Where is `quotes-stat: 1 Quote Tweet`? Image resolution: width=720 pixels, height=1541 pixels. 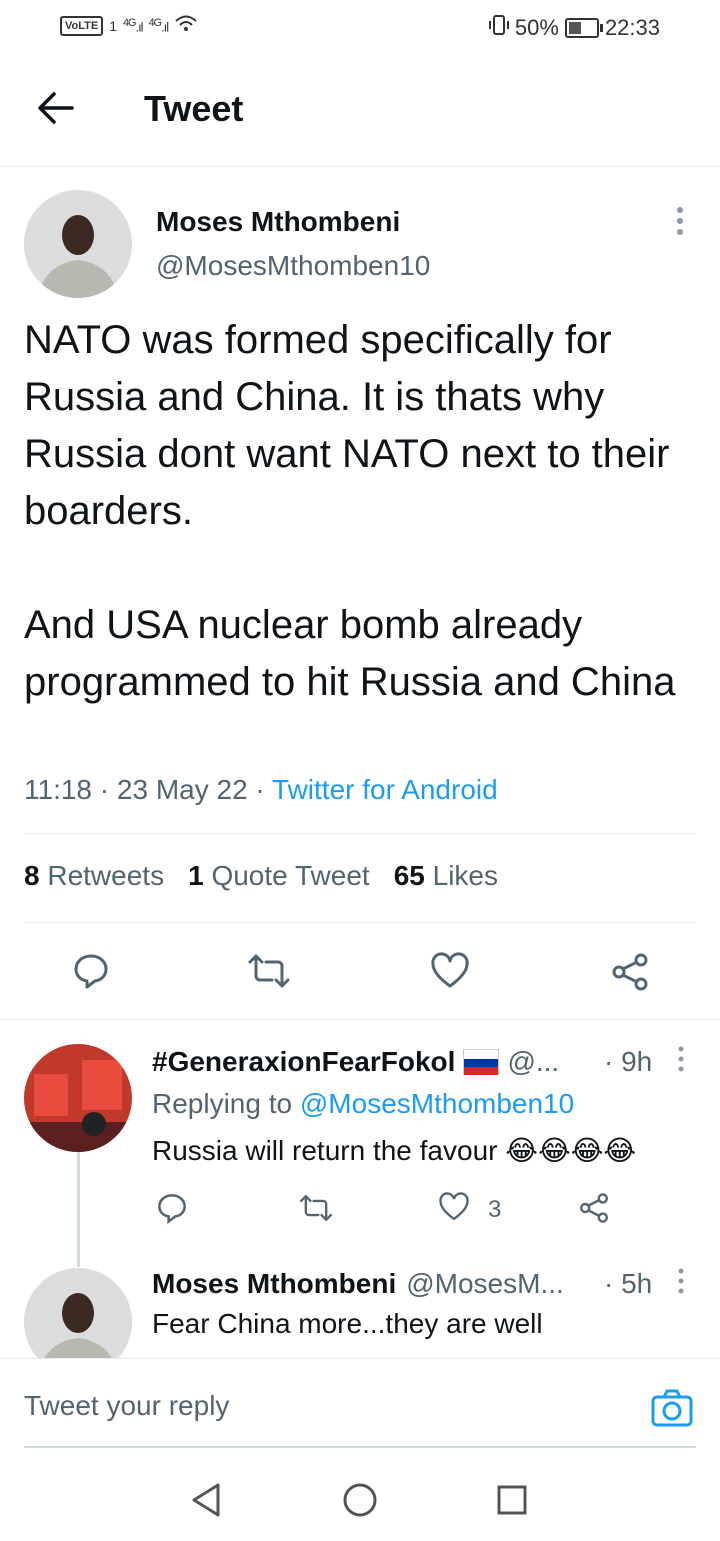 quotes-stat: 1 Quote Tweet is located at coordinates (279, 876).